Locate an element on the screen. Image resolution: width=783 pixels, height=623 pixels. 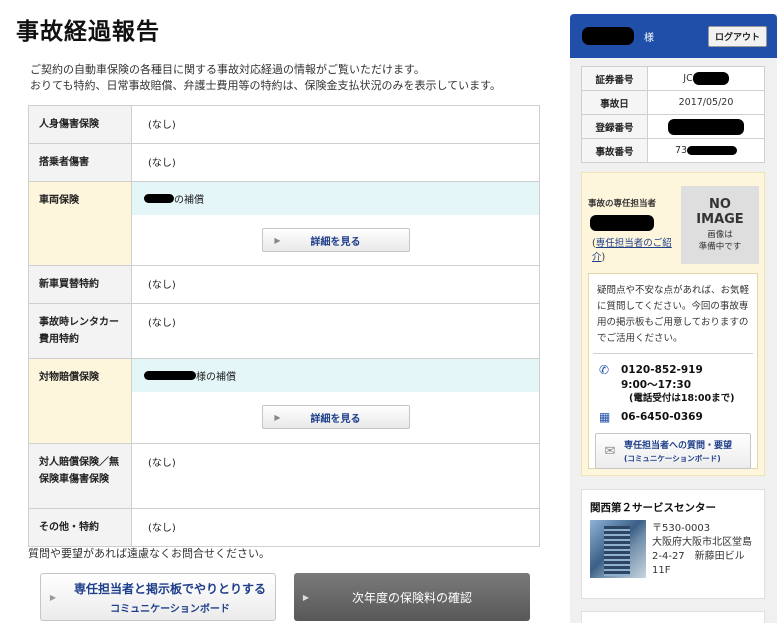
property-detail-button: ▶ 詳細を見る is located at coordinates (335, 417).